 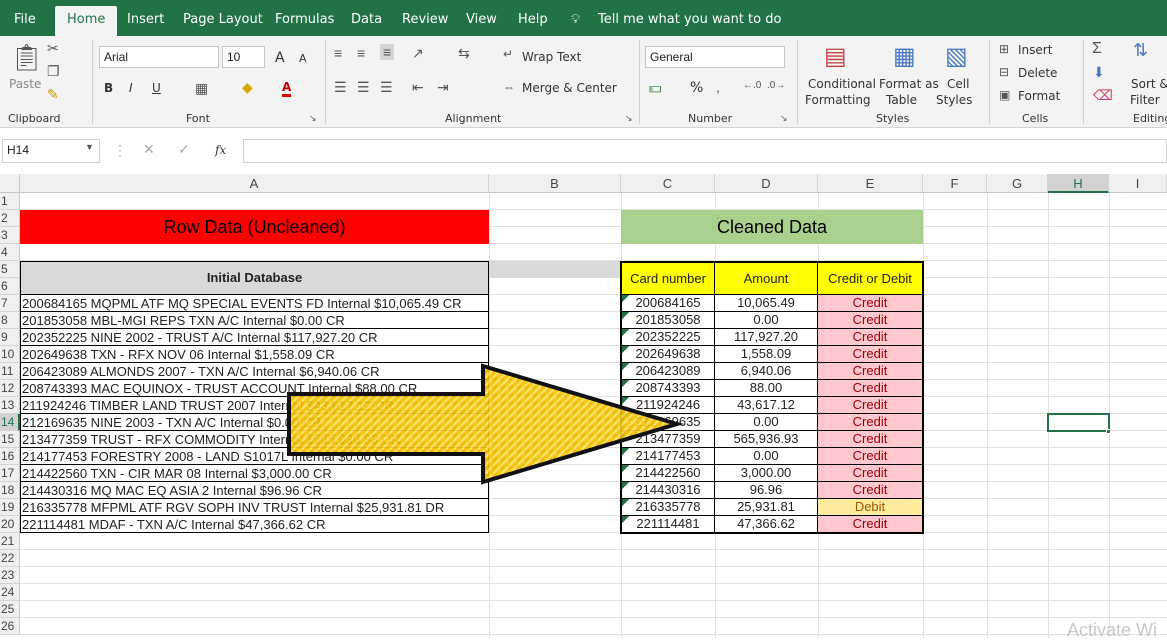 I want to click on wrap-text-button: Wrap Text, so click(x=551, y=57).